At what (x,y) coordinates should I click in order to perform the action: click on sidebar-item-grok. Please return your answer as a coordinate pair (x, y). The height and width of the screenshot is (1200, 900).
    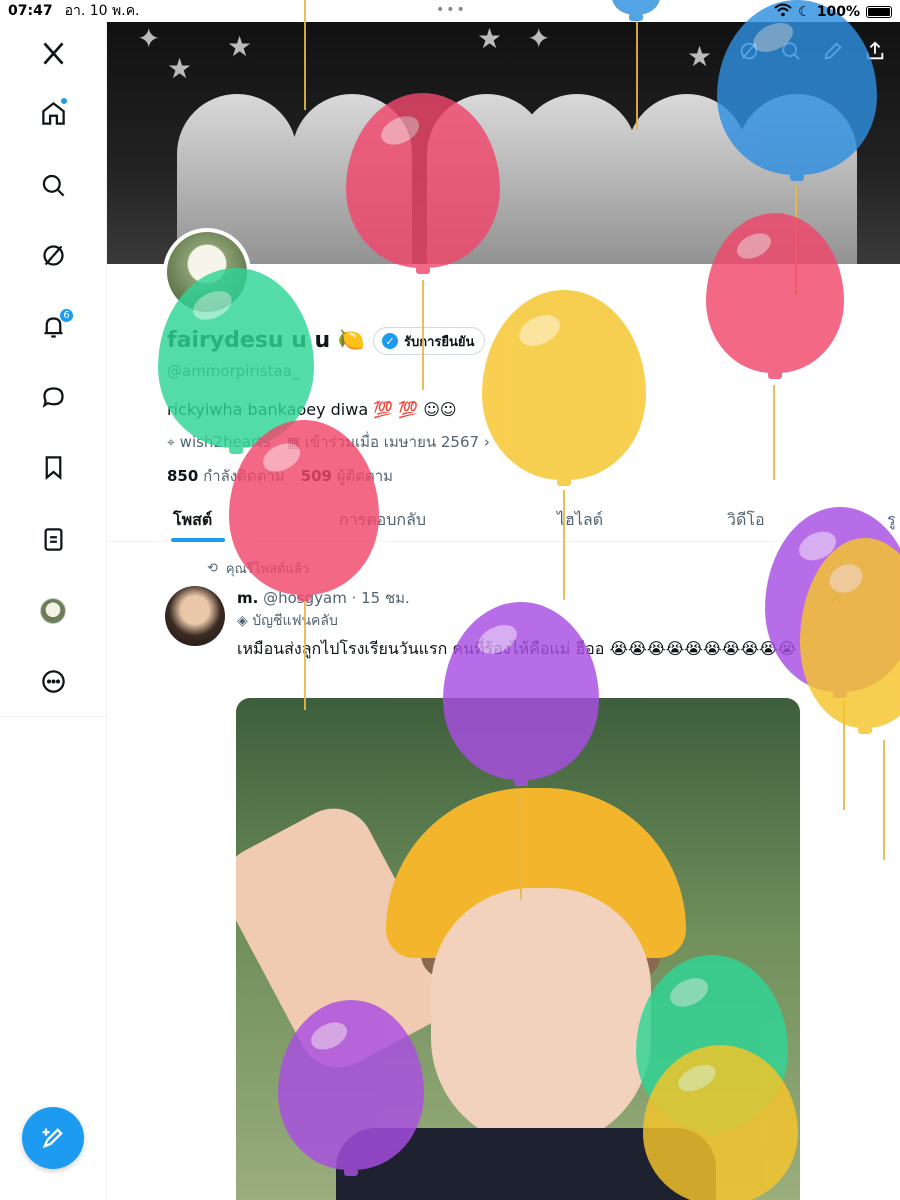
    Looking at the image, I should click on (53, 255).